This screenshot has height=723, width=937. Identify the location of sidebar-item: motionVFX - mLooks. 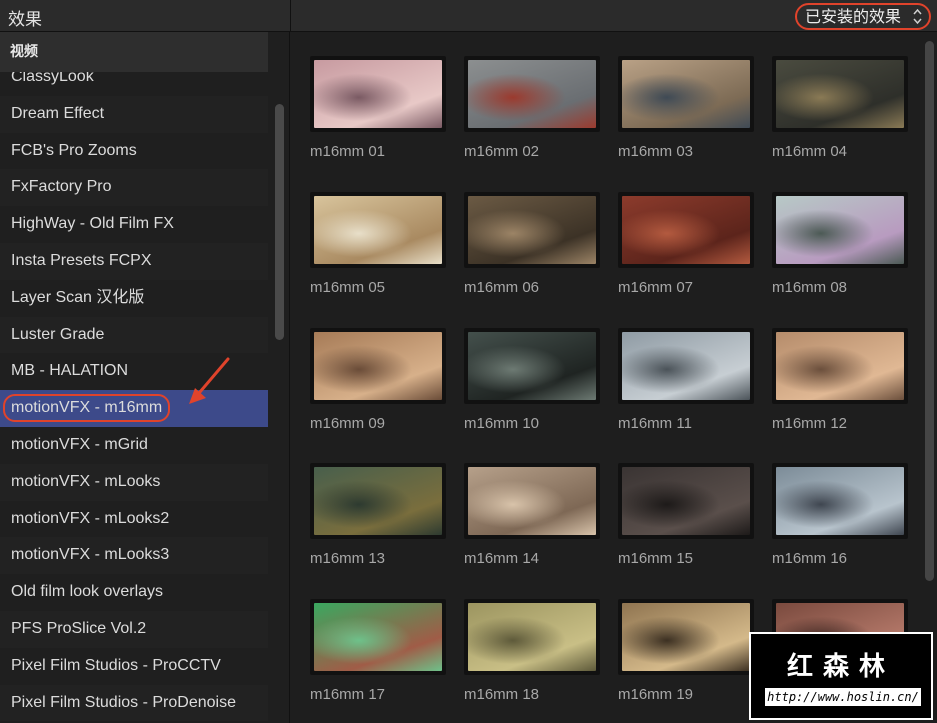
(134, 482).